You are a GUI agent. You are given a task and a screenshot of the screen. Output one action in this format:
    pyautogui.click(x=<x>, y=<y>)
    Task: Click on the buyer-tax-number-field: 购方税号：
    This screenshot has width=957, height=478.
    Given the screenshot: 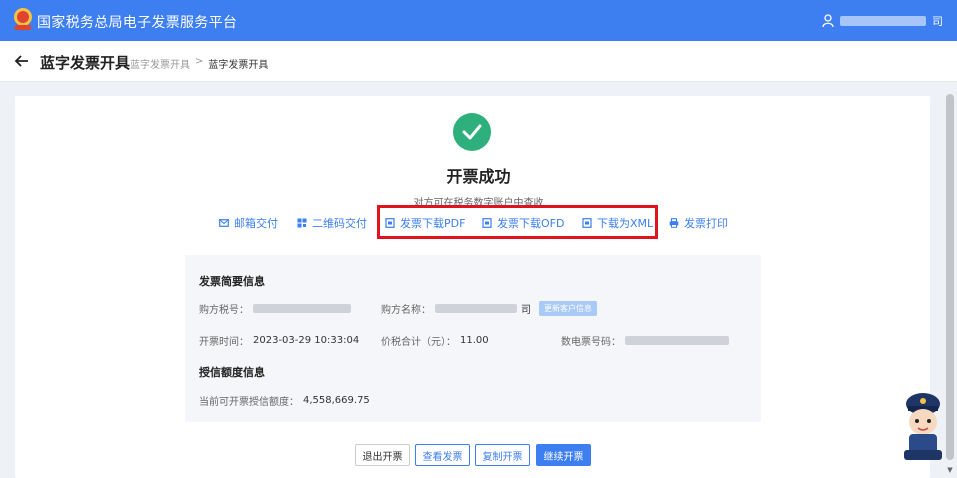 What is the action you would take?
    pyautogui.click(x=275, y=308)
    